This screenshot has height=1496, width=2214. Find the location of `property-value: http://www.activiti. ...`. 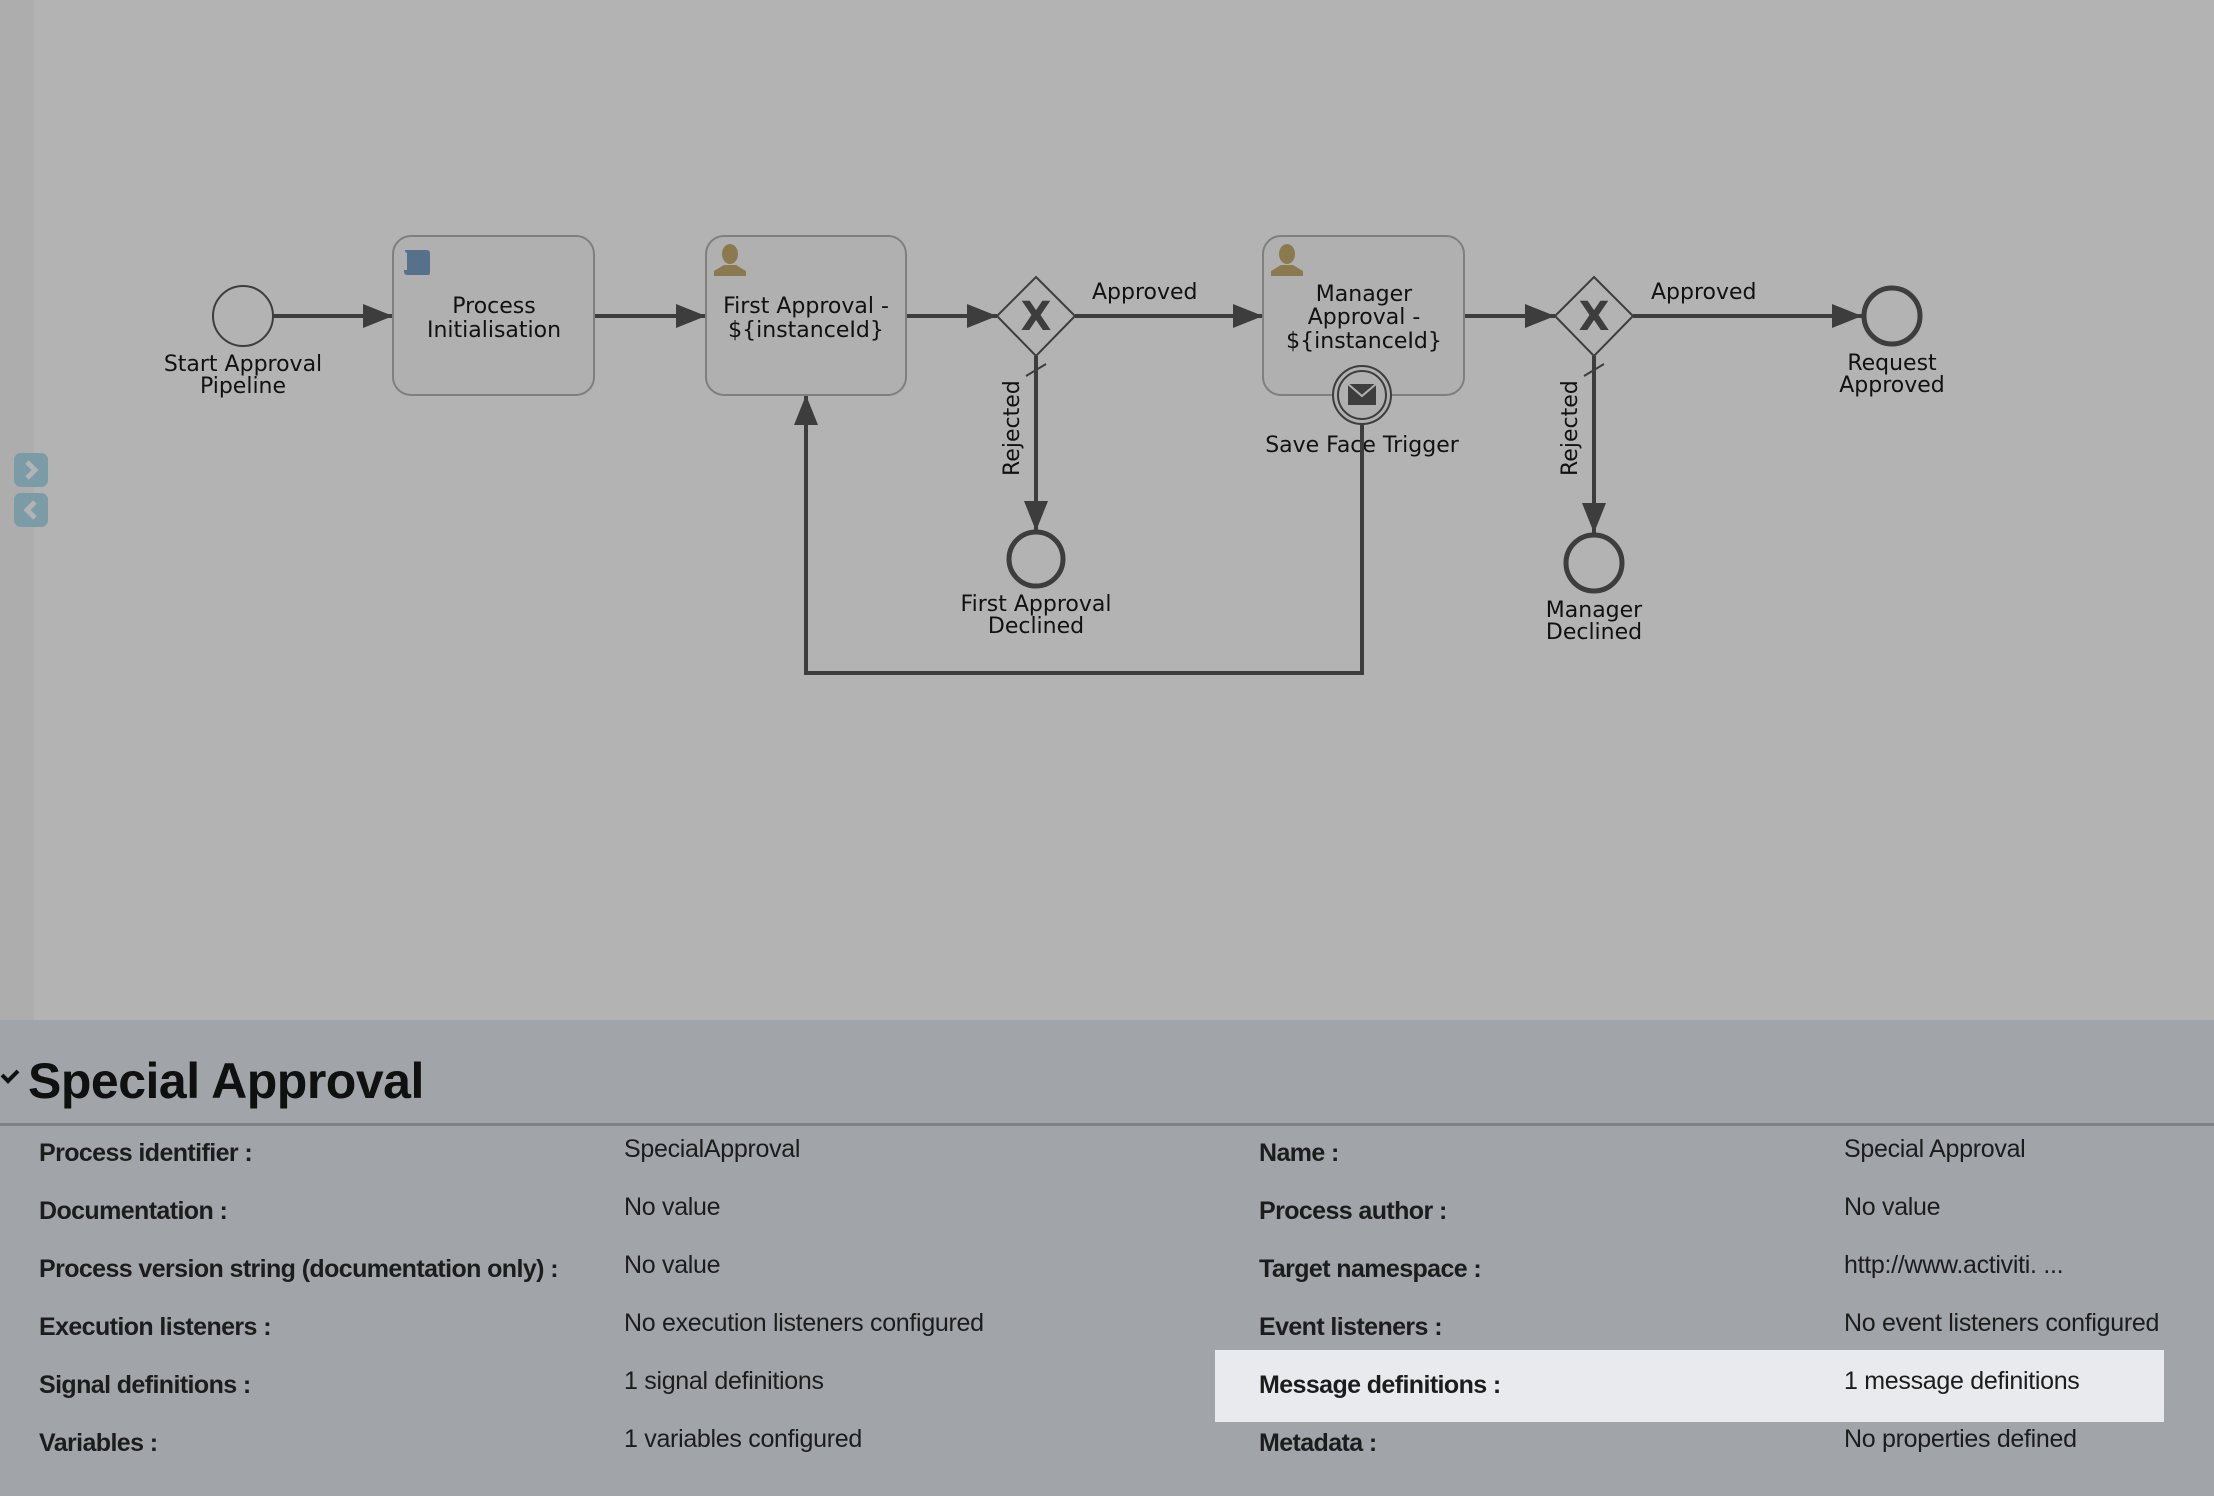

property-value: http://www.activiti. ... is located at coordinates (1954, 1265).